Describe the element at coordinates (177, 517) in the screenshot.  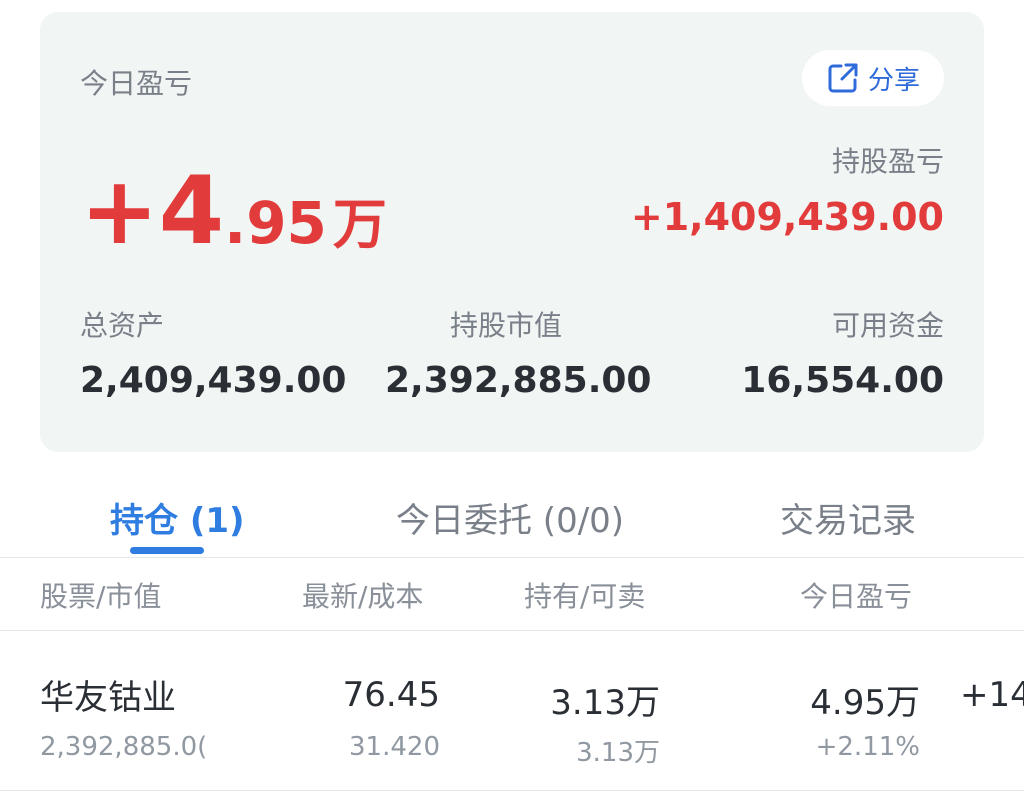
I see `tab-positions: 持仓 (1)` at that location.